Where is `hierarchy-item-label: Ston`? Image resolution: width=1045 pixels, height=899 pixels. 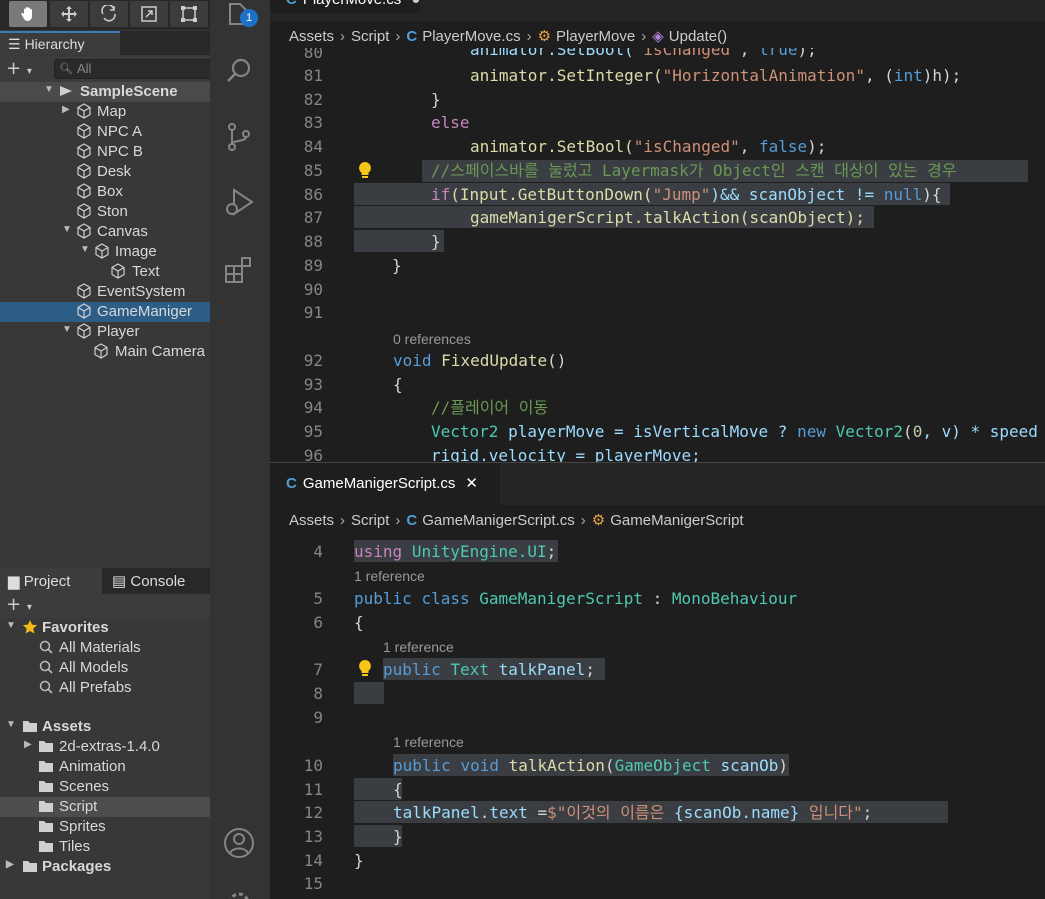 hierarchy-item-label: Ston is located at coordinates (112, 211).